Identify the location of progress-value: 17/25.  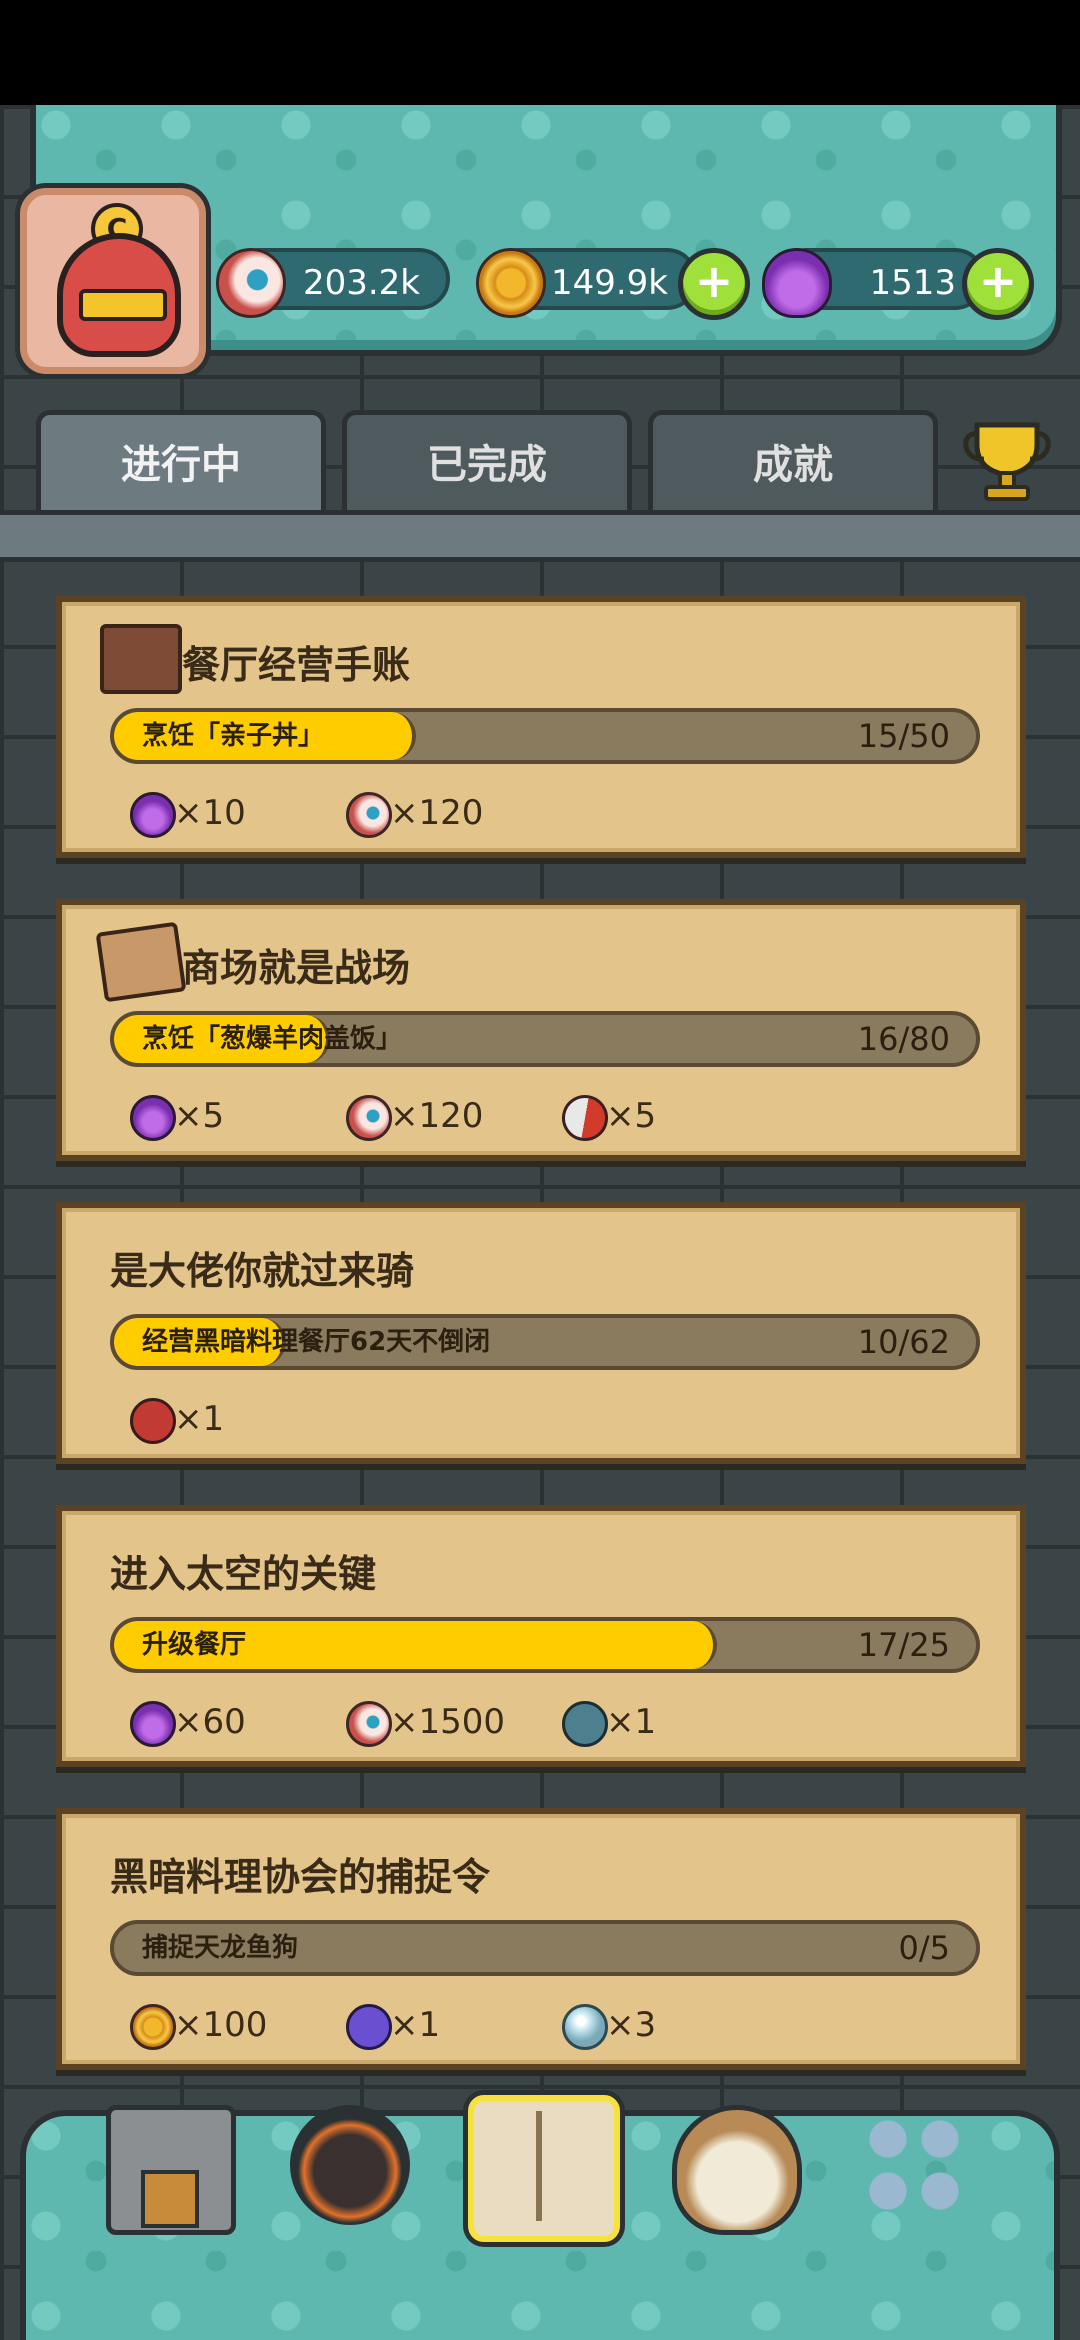
(903, 1645).